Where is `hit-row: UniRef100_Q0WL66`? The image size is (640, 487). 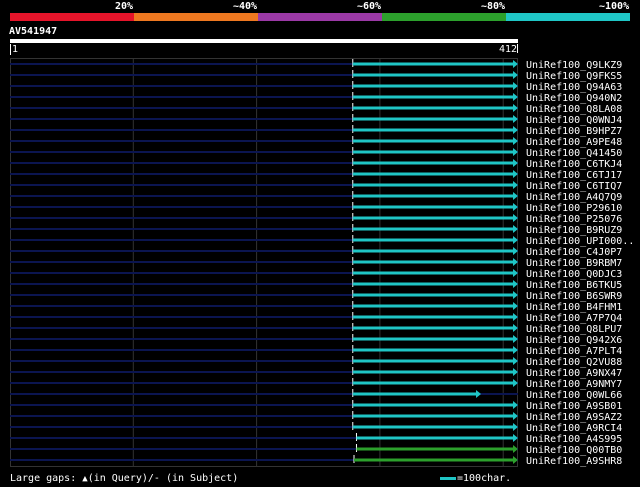
hit-row: UniRef100_Q0WL66 is located at coordinates (316, 395).